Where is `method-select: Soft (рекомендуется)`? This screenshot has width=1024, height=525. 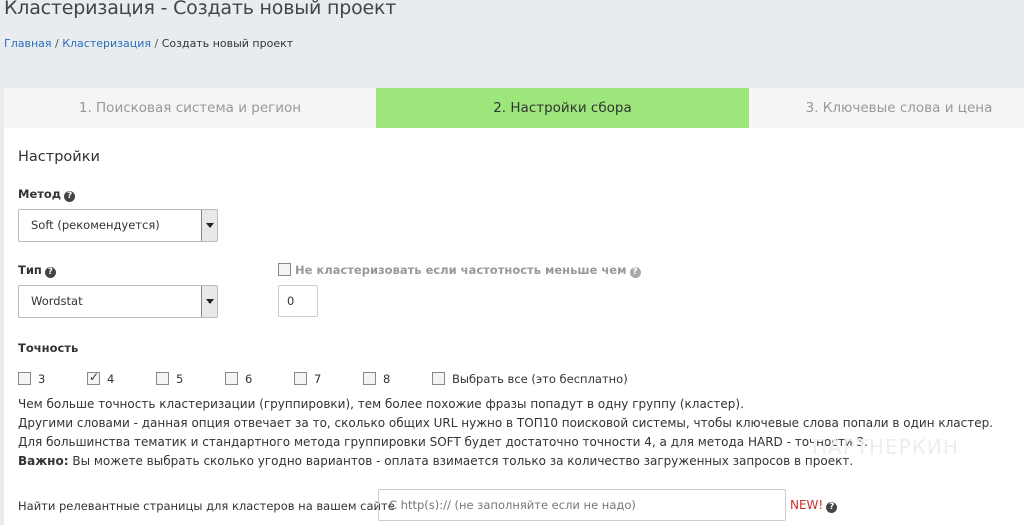 method-select: Soft (рекомендуется) is located at coordinates (118, 225).